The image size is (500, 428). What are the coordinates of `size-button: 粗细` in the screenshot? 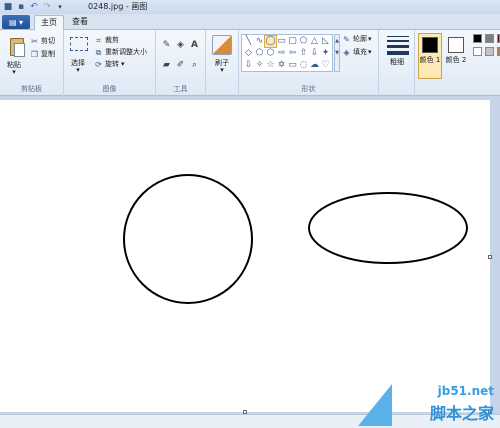 It's located at (397, 55).